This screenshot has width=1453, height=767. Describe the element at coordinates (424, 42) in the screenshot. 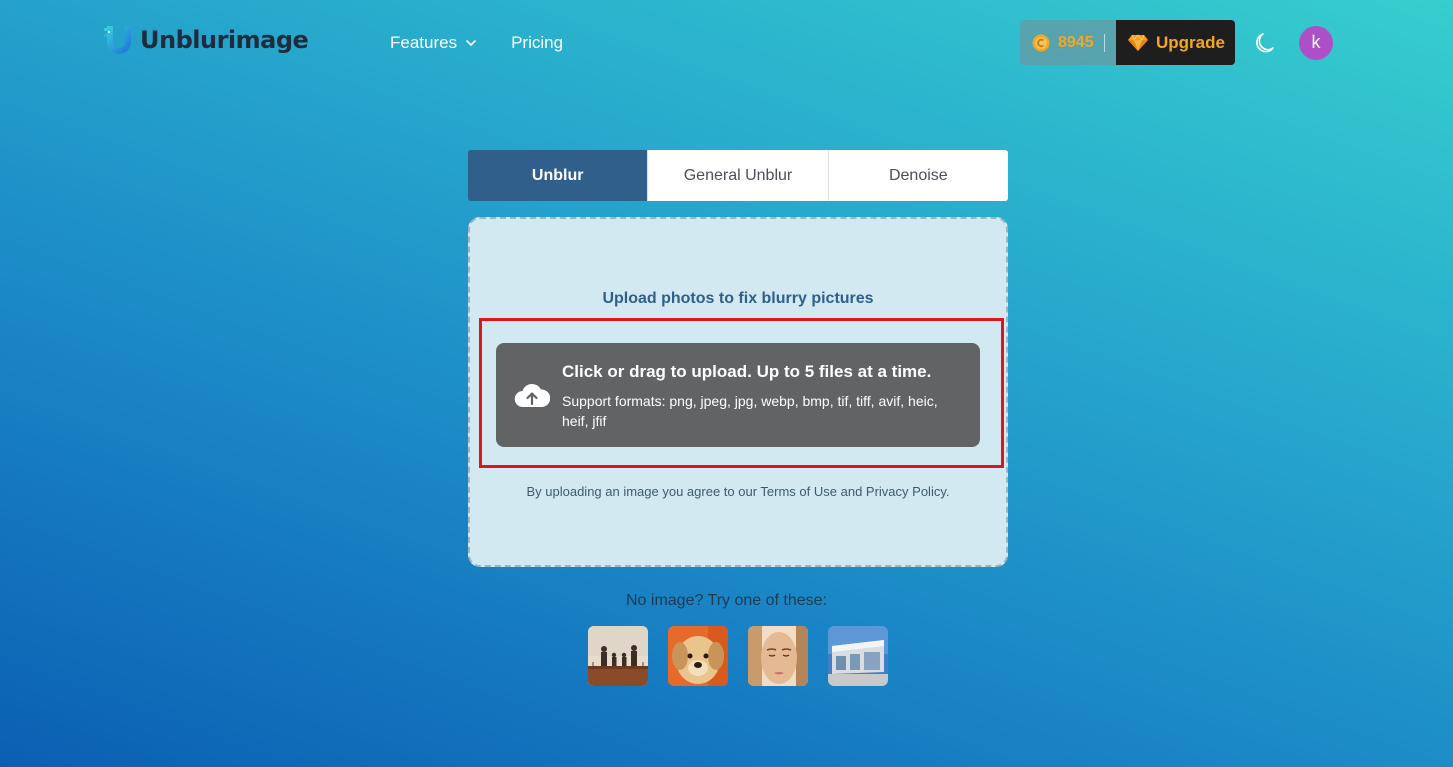

I see `nav-features-label: Features` at that location.